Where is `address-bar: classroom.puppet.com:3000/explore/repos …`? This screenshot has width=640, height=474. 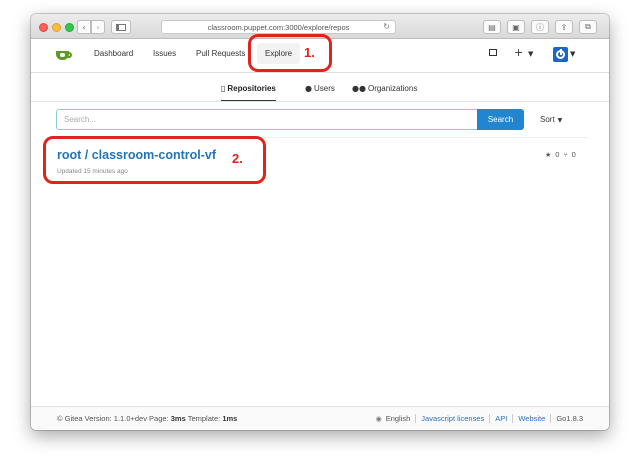 address-bar: classroom.puppet.com:3000/explore/repos … is located at coordinates (278, 27).